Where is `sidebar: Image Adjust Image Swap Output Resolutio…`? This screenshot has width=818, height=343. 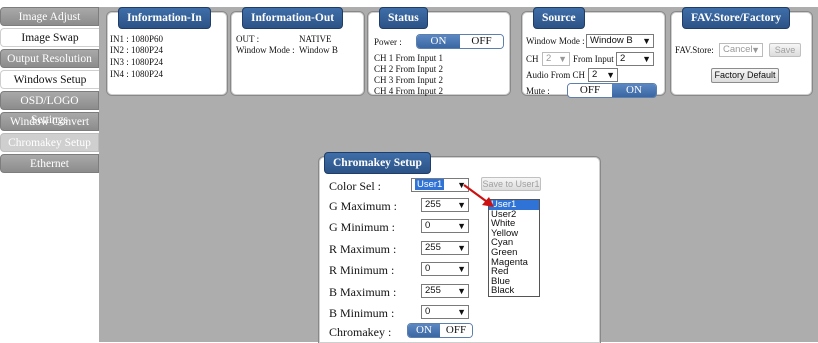
sidebar: Image Adjust Image Swap Output Resolutio… is located at coordinates (49, 91).